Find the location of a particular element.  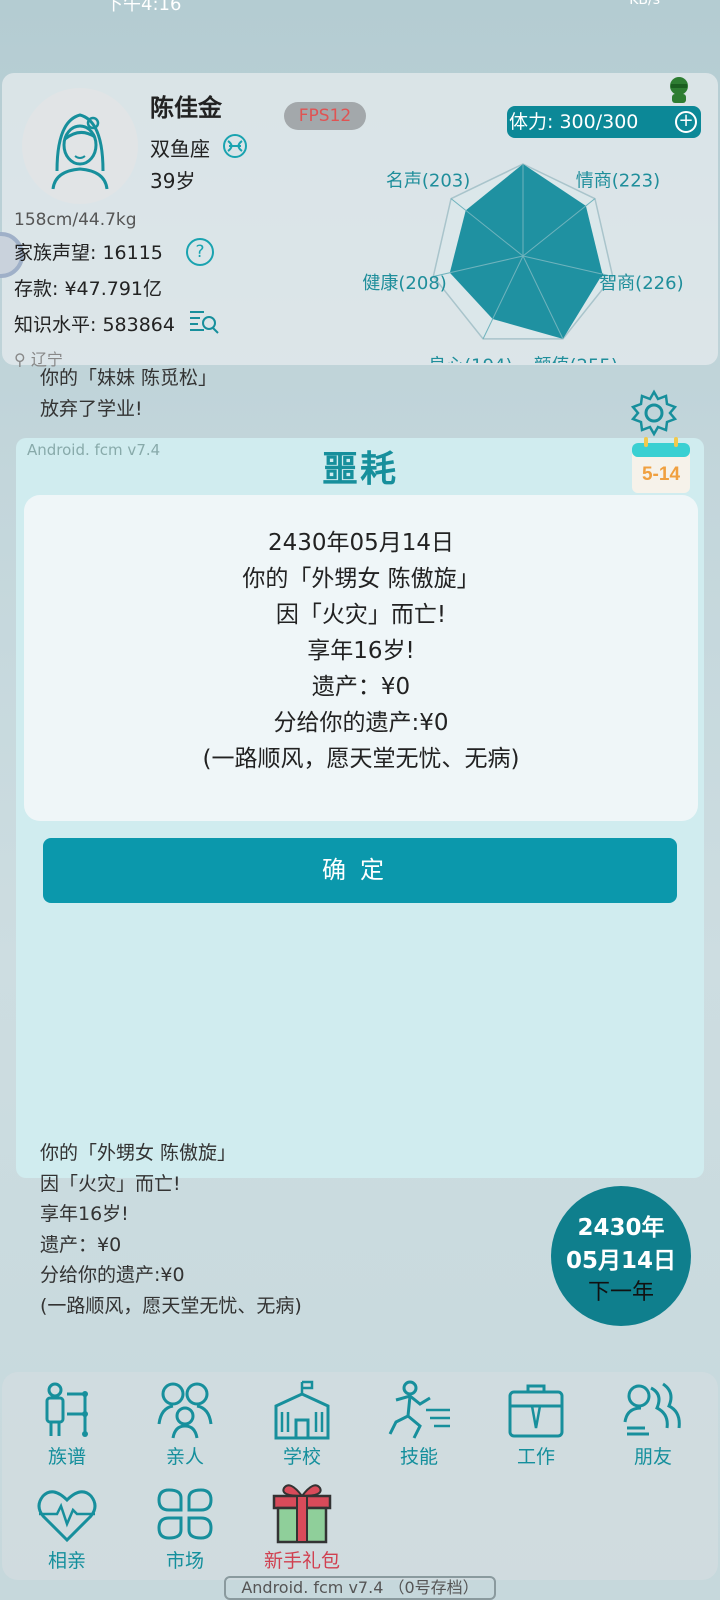

log-line: 享年16岁! is located at coordinates (84, 1214).